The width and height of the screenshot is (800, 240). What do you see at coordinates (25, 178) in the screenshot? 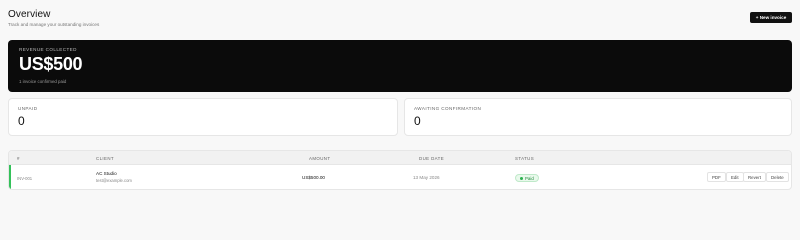
I see `invoice-number: INV-001` at bounding box center [25, 178].